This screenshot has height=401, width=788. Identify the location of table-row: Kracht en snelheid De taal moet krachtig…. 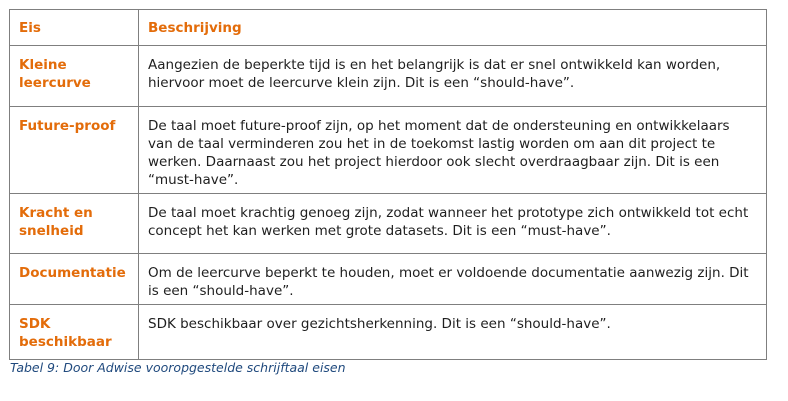
(388, 223).